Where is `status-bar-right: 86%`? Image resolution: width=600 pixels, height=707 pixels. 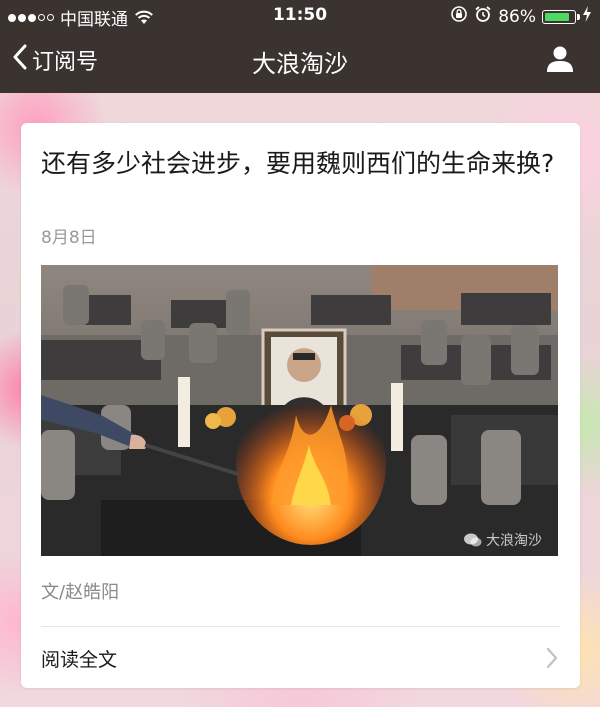
status-bar-right: 86% is located at coordinates (521, 16).